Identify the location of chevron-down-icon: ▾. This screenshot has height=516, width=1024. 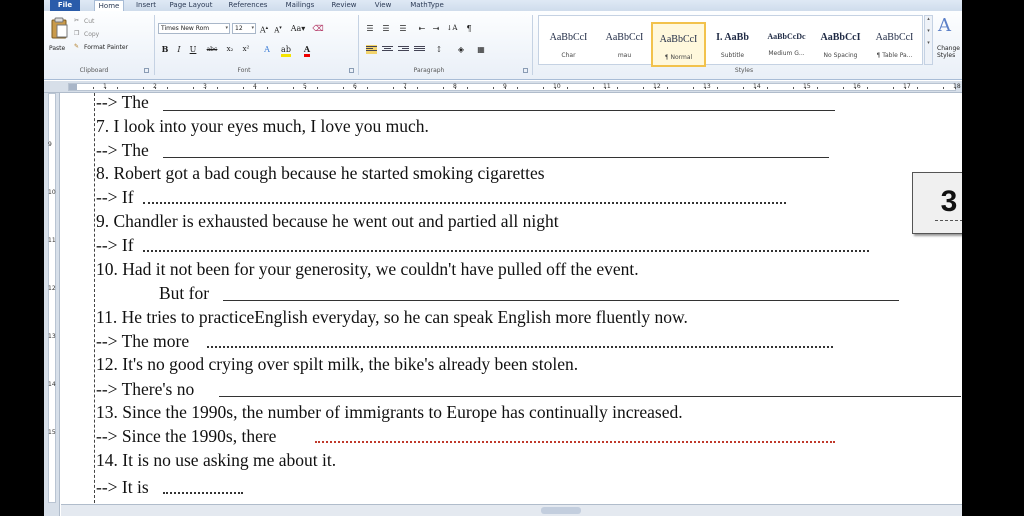
(226, 28).